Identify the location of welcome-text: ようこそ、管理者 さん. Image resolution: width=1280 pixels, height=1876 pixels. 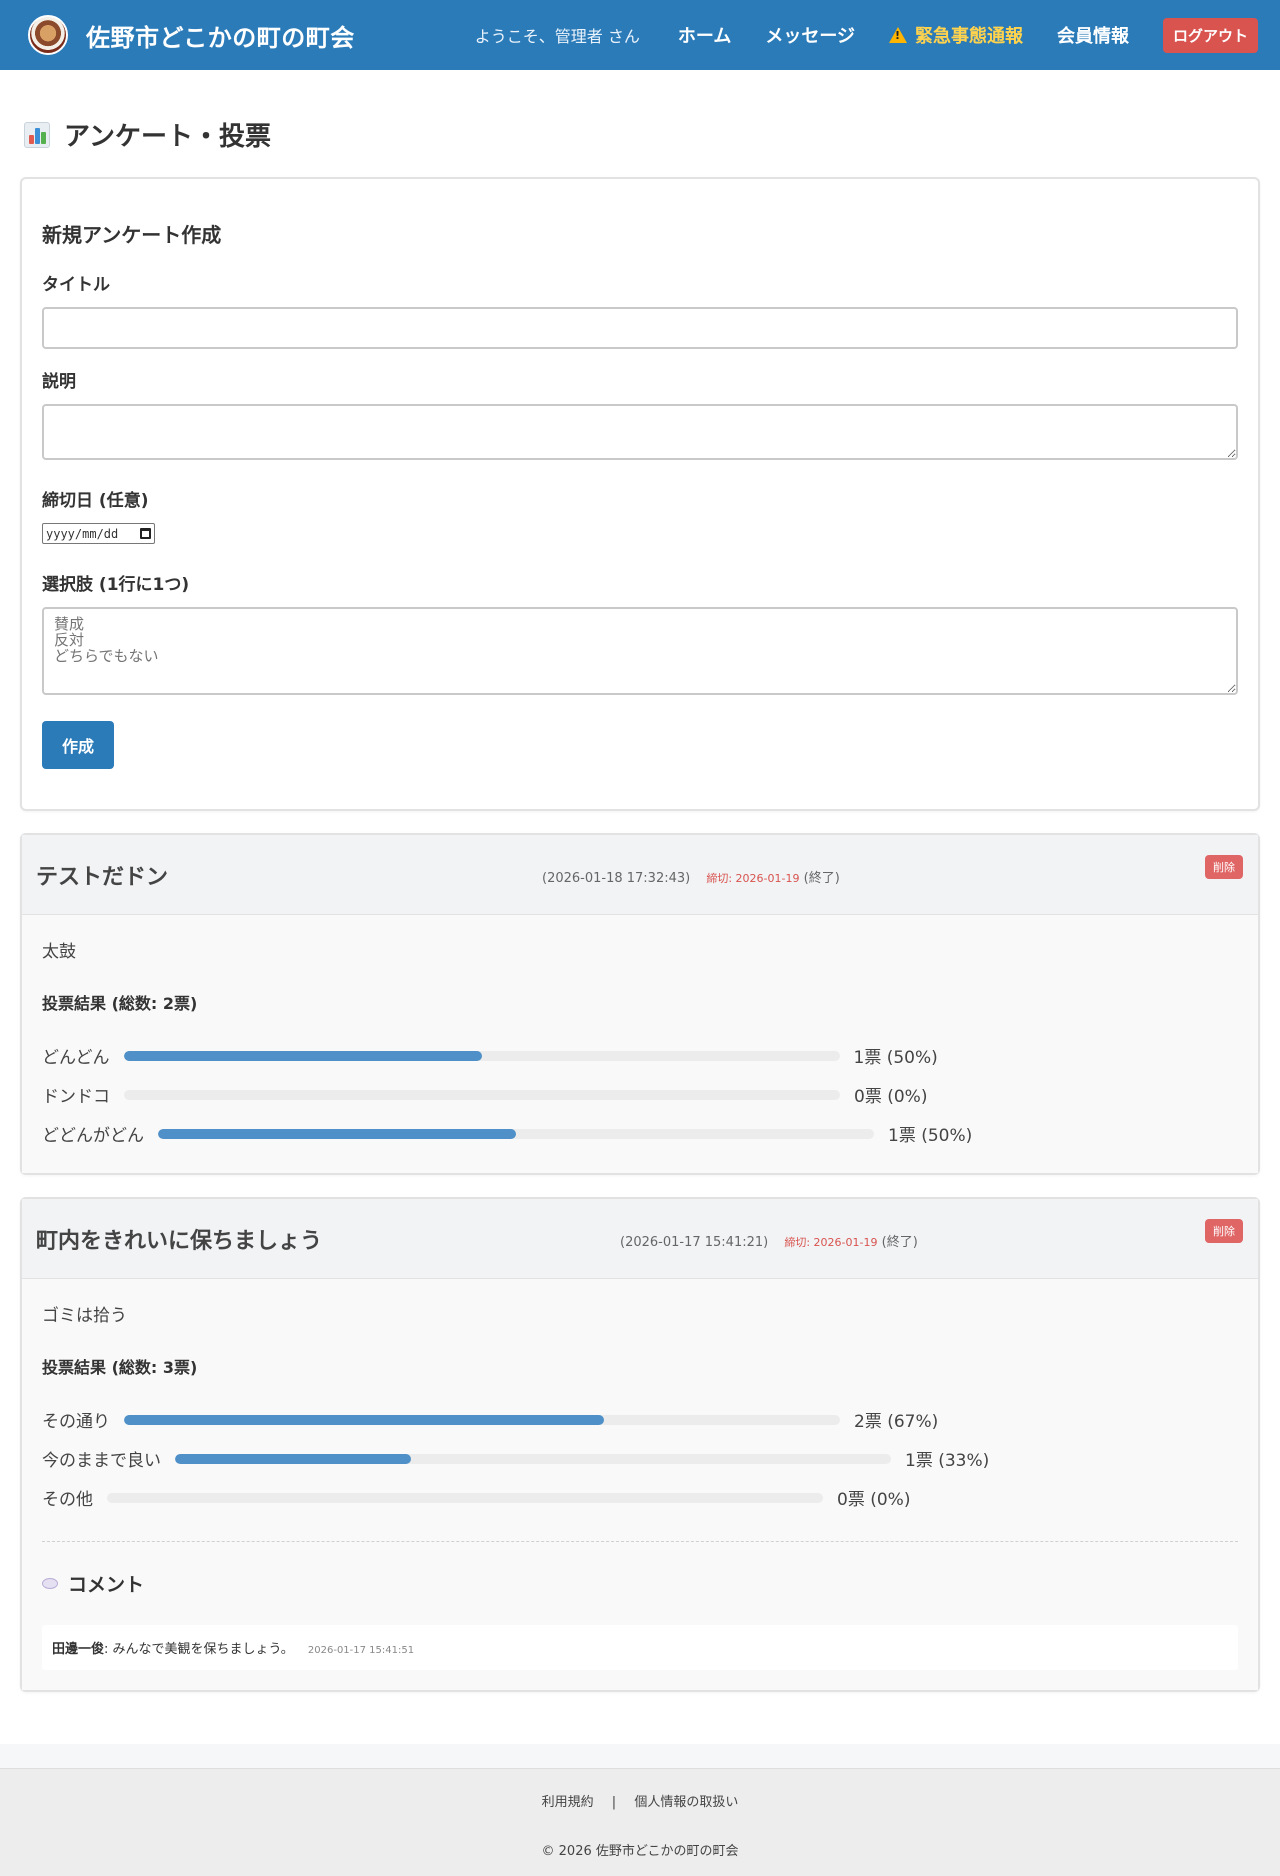
(557, 36).